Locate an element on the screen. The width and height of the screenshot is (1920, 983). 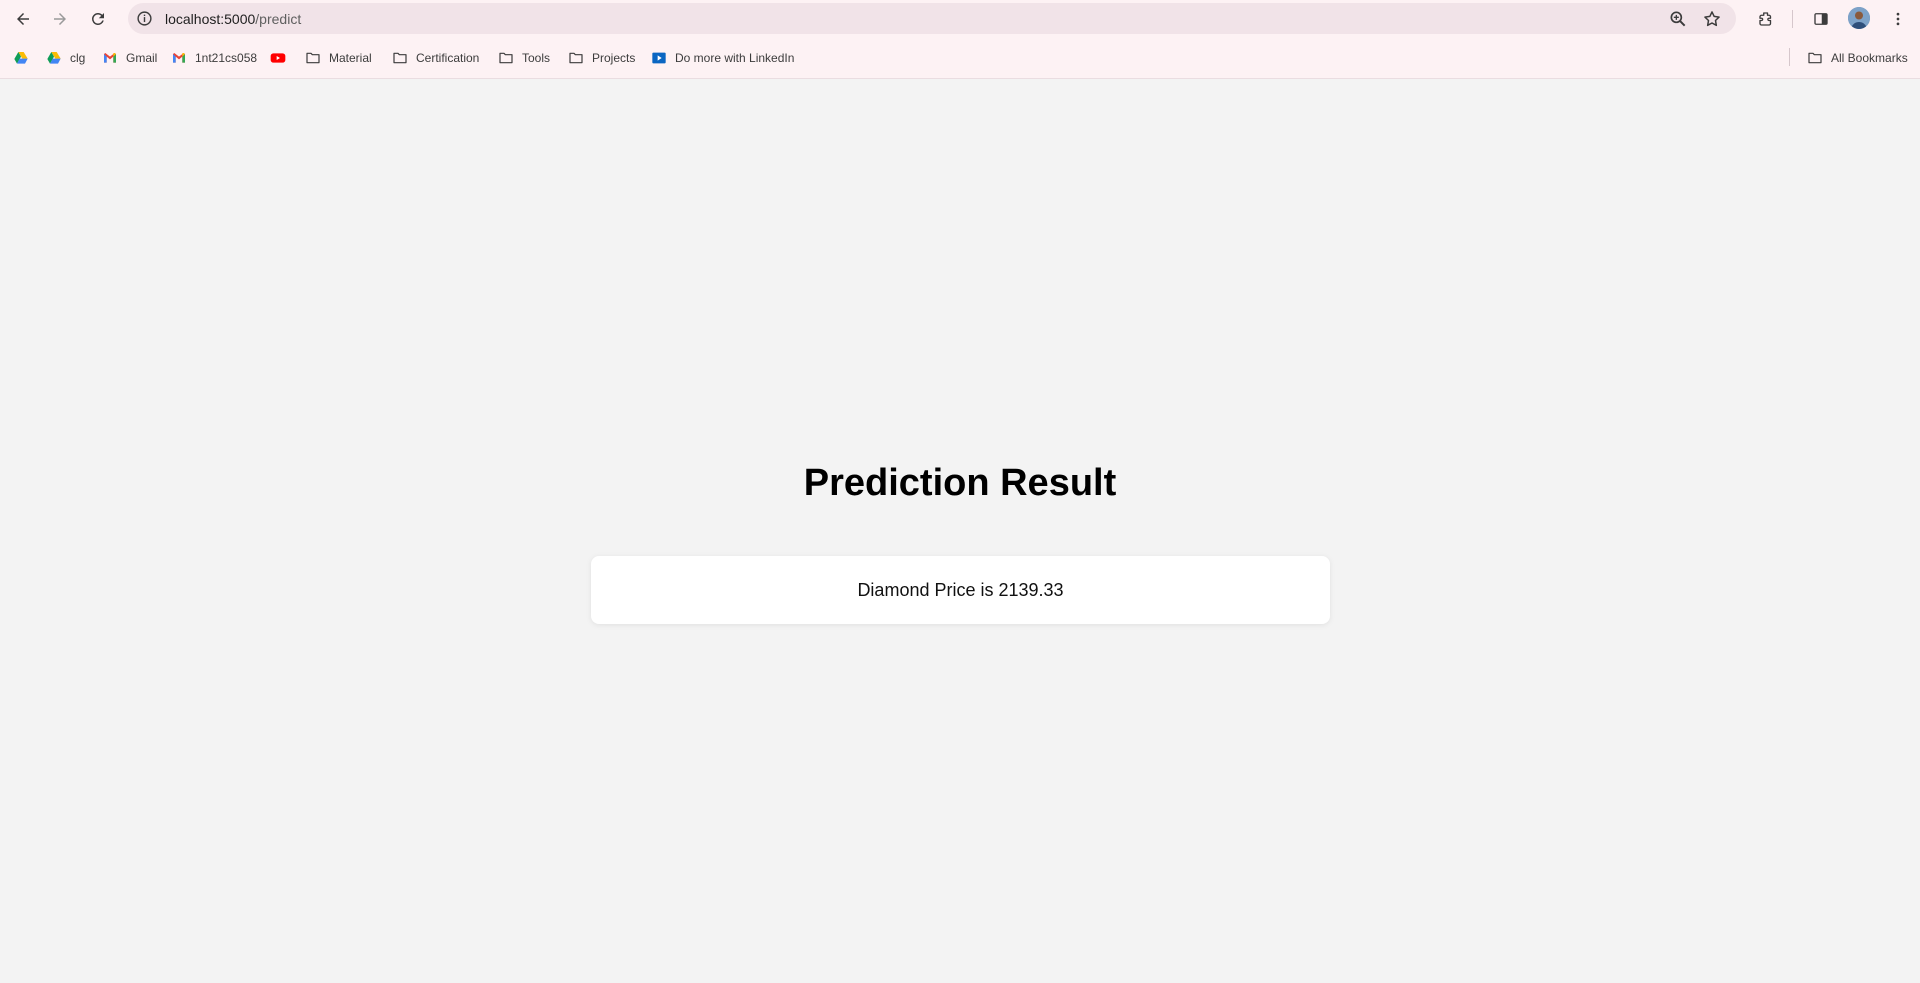
bookmark-label: Gmail is located at coordinates (142, 58).